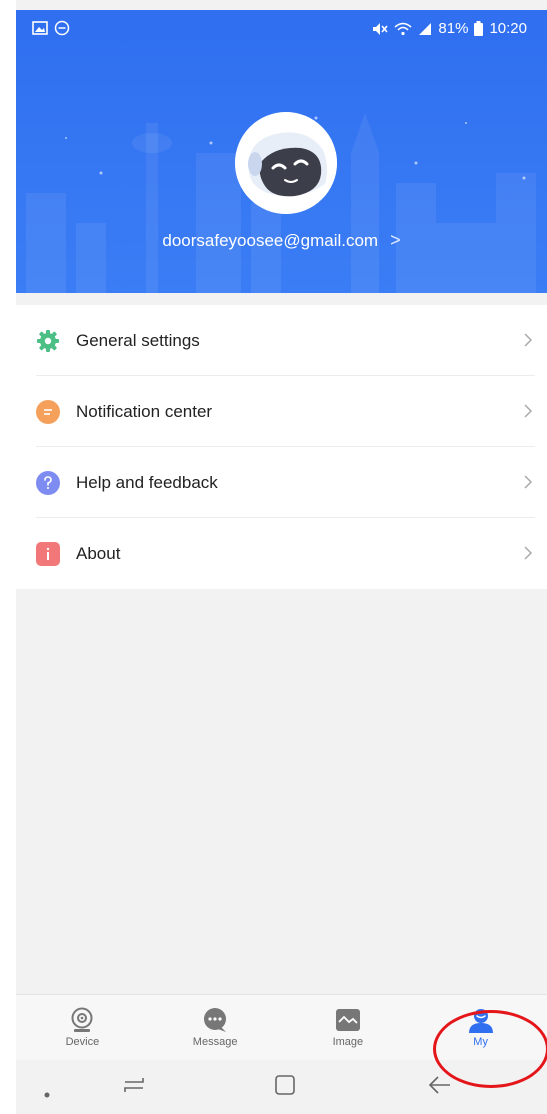 The width and height of the screenshot is (547, 1114). What do you see at coordinates (215, 1042) in the screenshot?
I see `tab-label: Message` at bounding box center [215, 1042].